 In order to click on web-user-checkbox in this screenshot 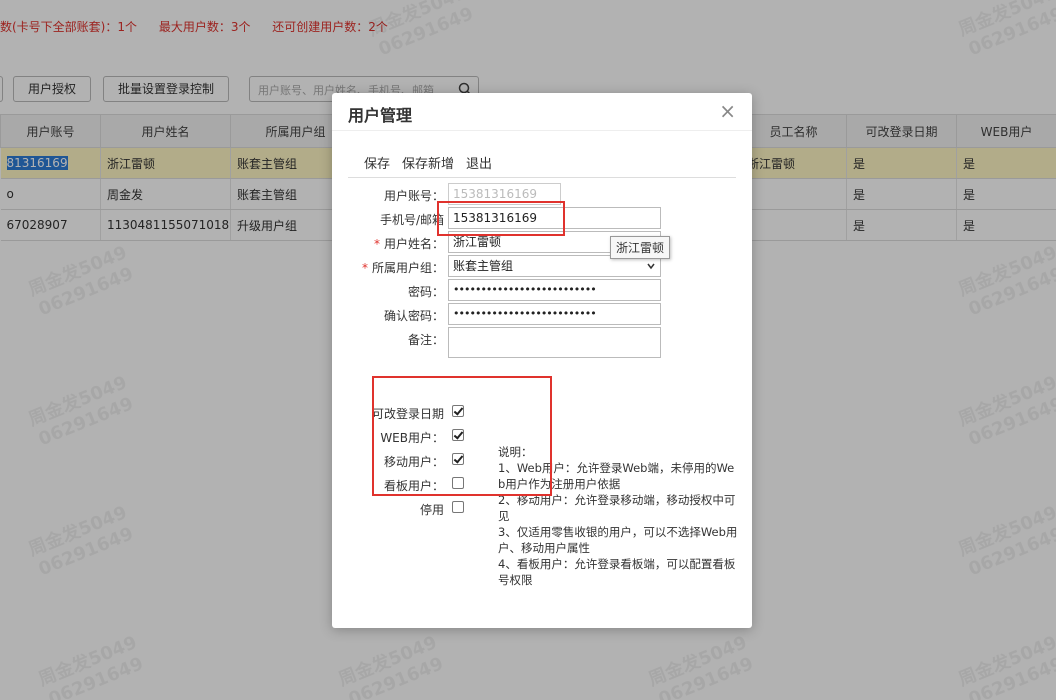, I will do `click(458, 435)`.